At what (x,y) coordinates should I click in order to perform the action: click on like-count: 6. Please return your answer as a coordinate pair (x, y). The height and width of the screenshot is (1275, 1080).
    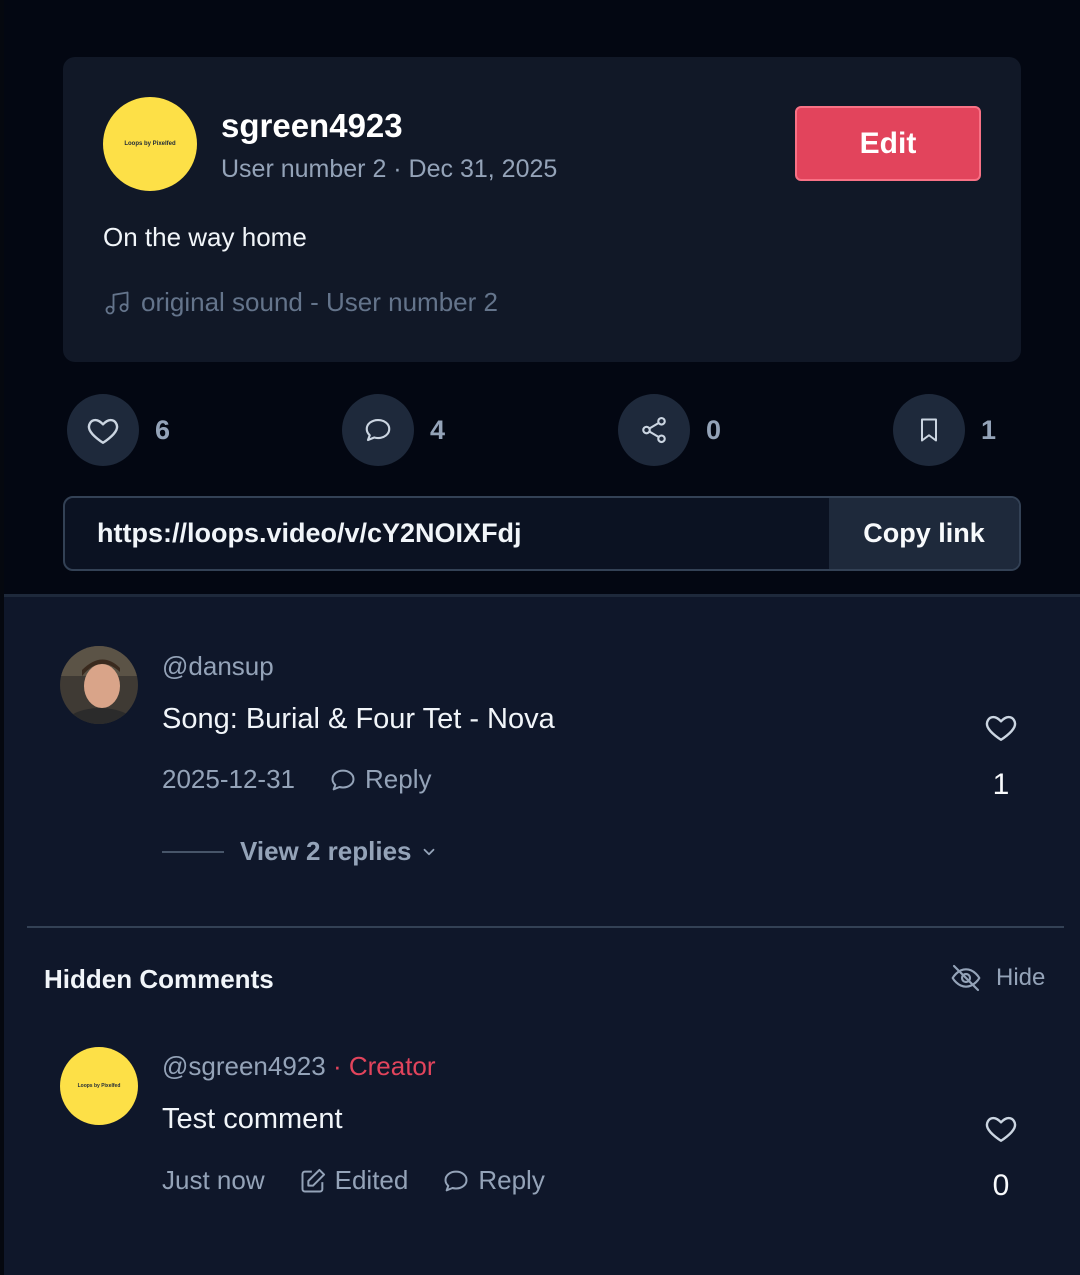
    Looking at the image, I should click on (163, 429).